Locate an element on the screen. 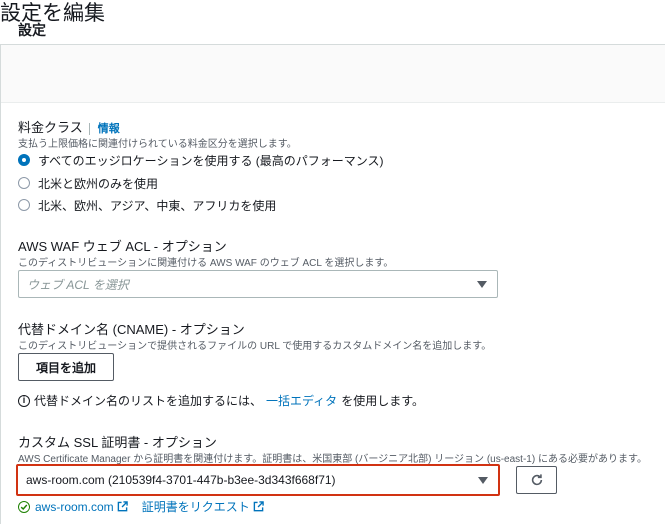 This screenshot has height=524, width=665. price-class-description: 支払う上限価格に関連付けられている料金区分を選択します。 is located at coordinates (157, 144).